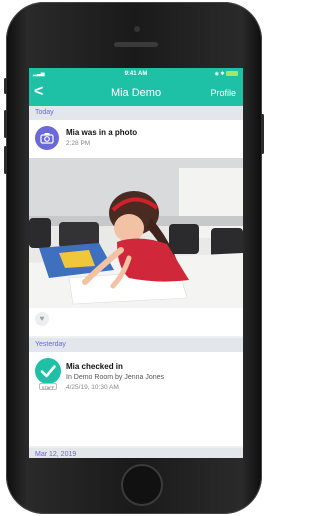  Describe the element at coordinates (102, 132) in the screenshot. I see `post-title: Mia was in a photo` at that location.